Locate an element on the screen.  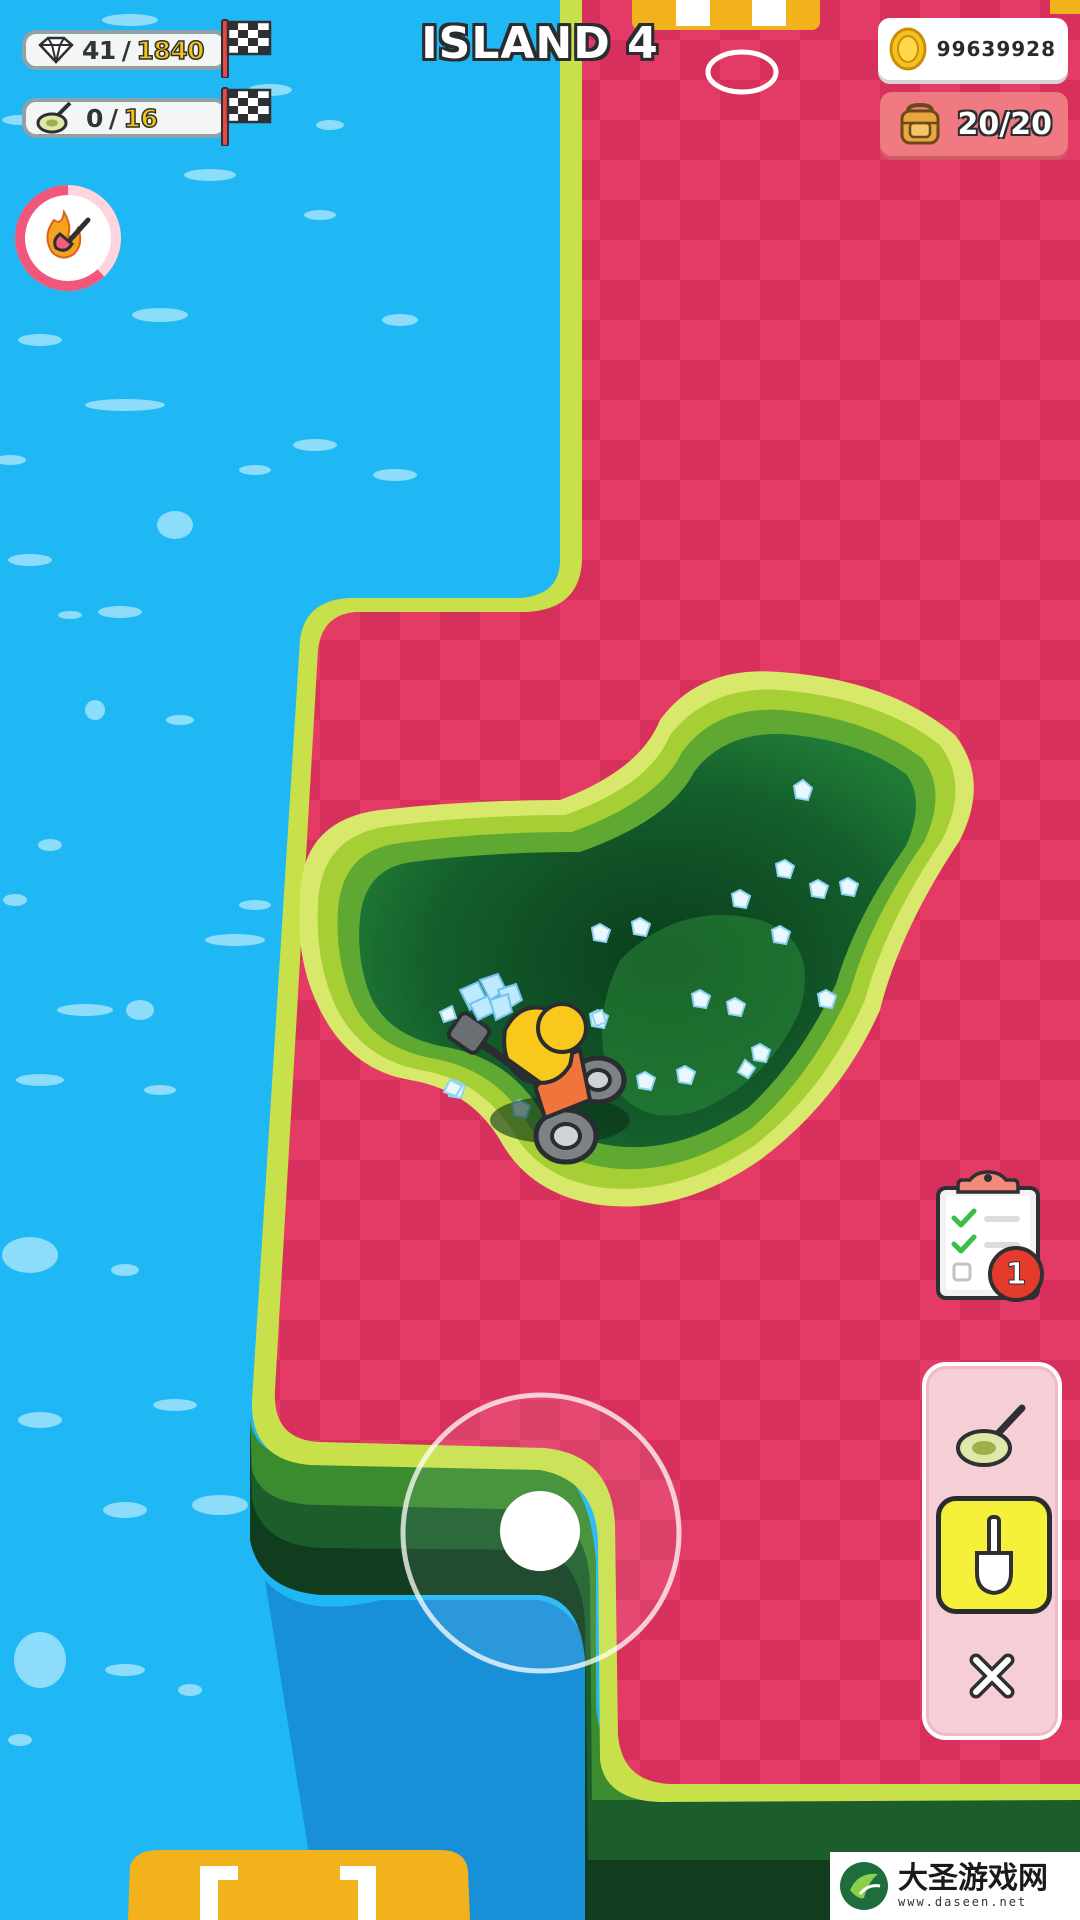
diamond-icon is located at coordinates (56, 50).